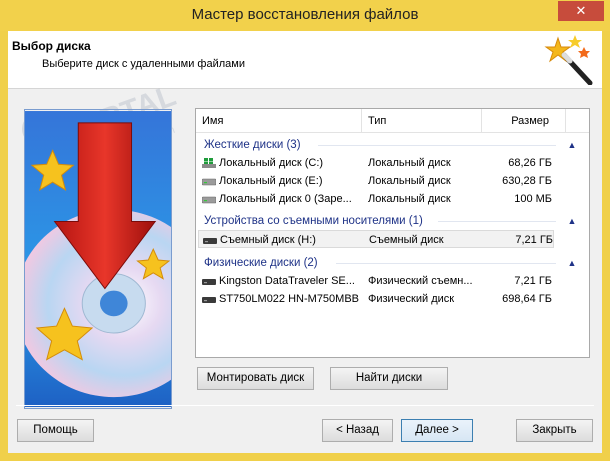  Describe the element at coordinates (533, 199) in the screenshot. I see `disk-size: 100 МБ` at that location.